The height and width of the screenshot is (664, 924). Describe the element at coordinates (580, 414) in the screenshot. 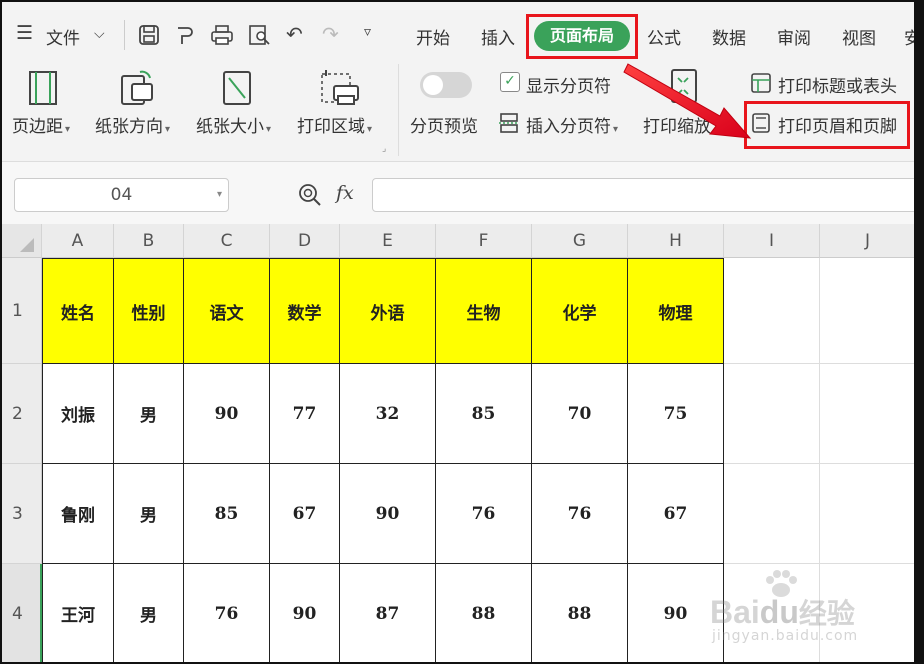

I see `table-cell: 70` at that location.